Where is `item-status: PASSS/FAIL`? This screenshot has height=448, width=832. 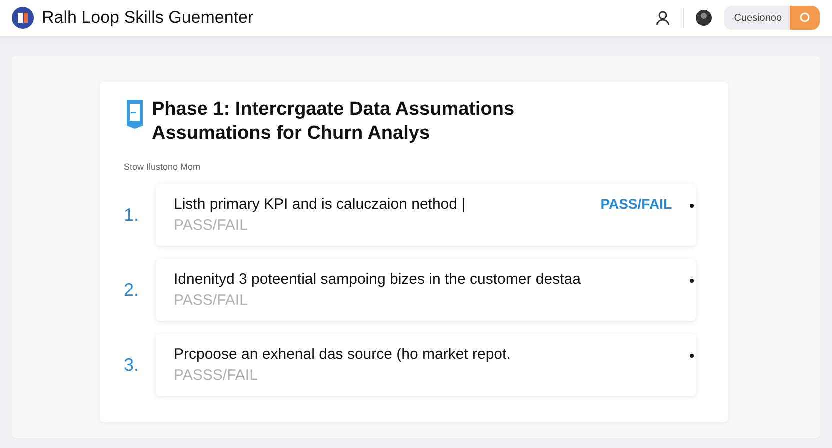
item-status: PASSS/FAIL is located at coordinates (216, 375).